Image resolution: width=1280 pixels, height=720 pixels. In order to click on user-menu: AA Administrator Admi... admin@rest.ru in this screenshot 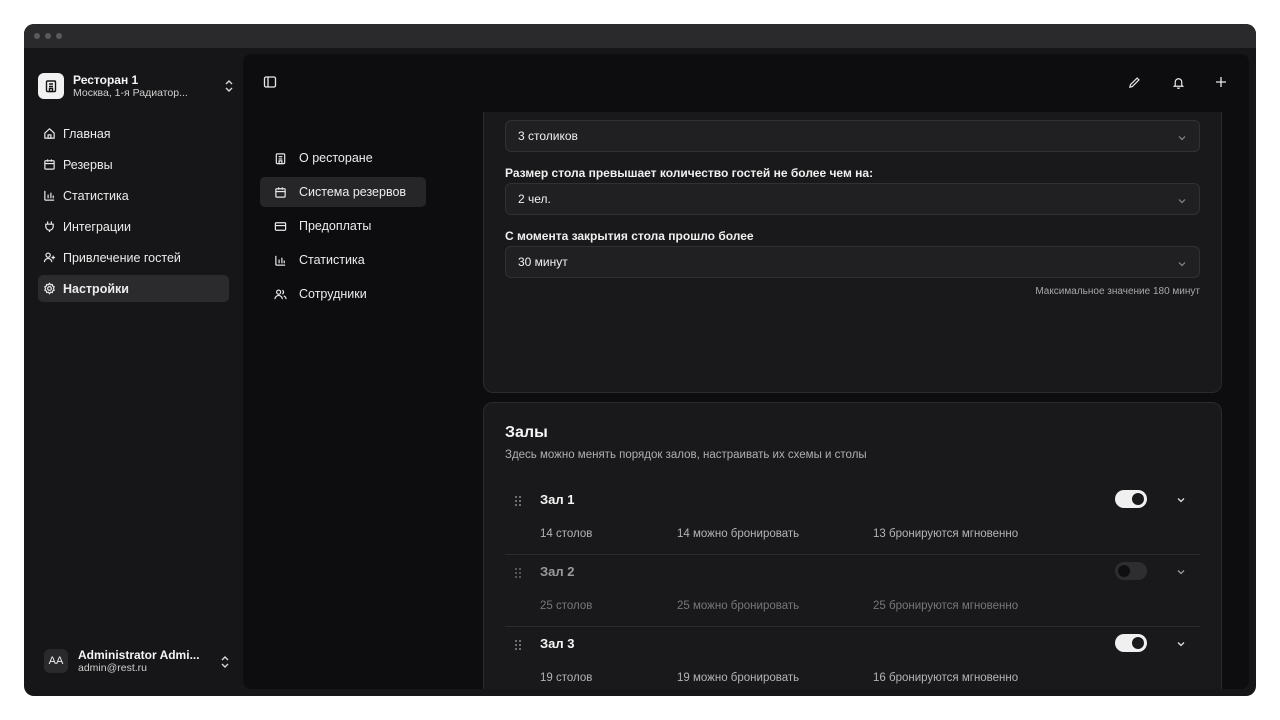, I will do `click(137, 661)`.